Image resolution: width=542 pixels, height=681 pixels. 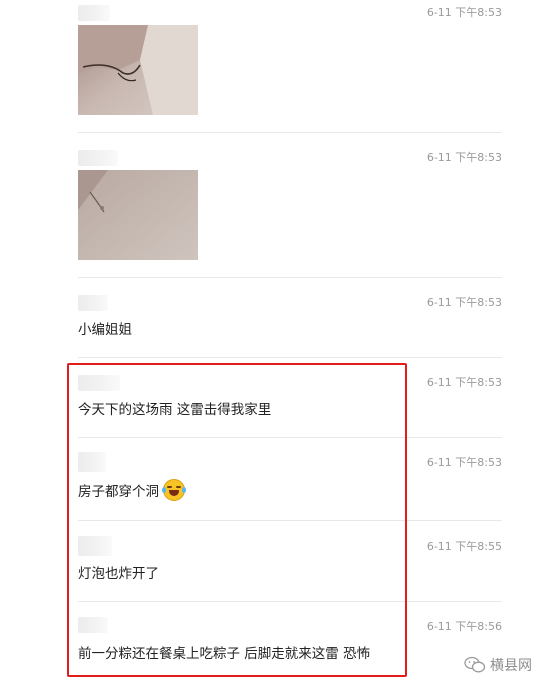 I want to click on watermark-text: 横县网, so click(x=511, y=666).